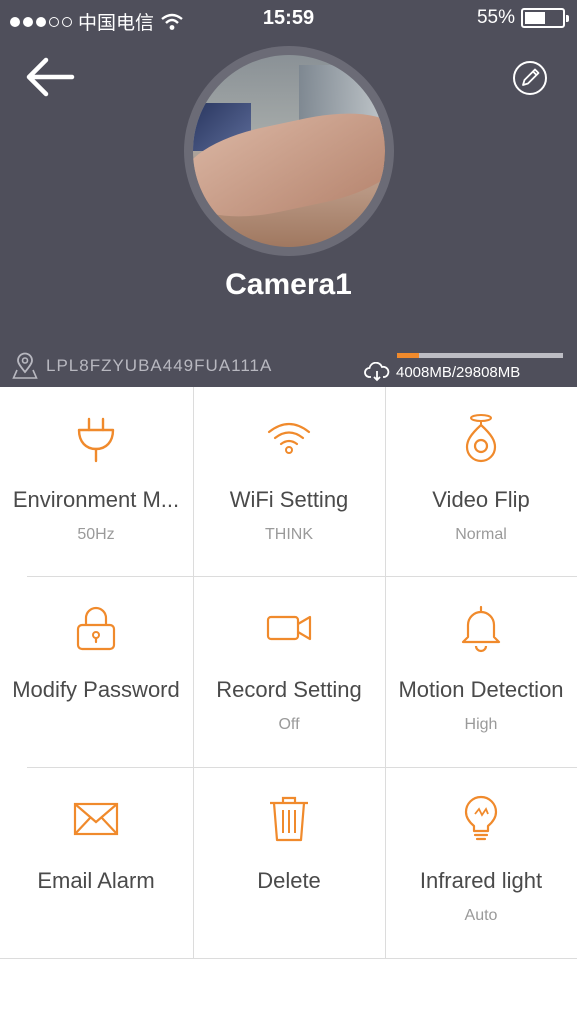  Describe the element at coordinates (481, 863) in the screenshot. I see `setting-infrared-light: Infrared light Auto` at that location.